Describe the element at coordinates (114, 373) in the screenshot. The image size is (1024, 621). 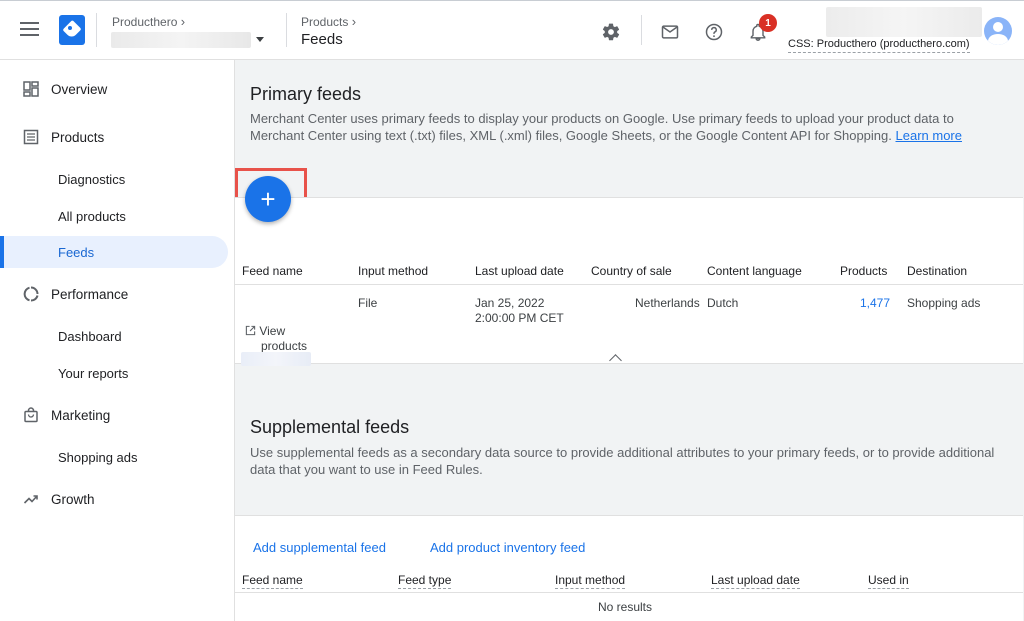
I see `sidebar-item-your-reports: Your reports` at that location.